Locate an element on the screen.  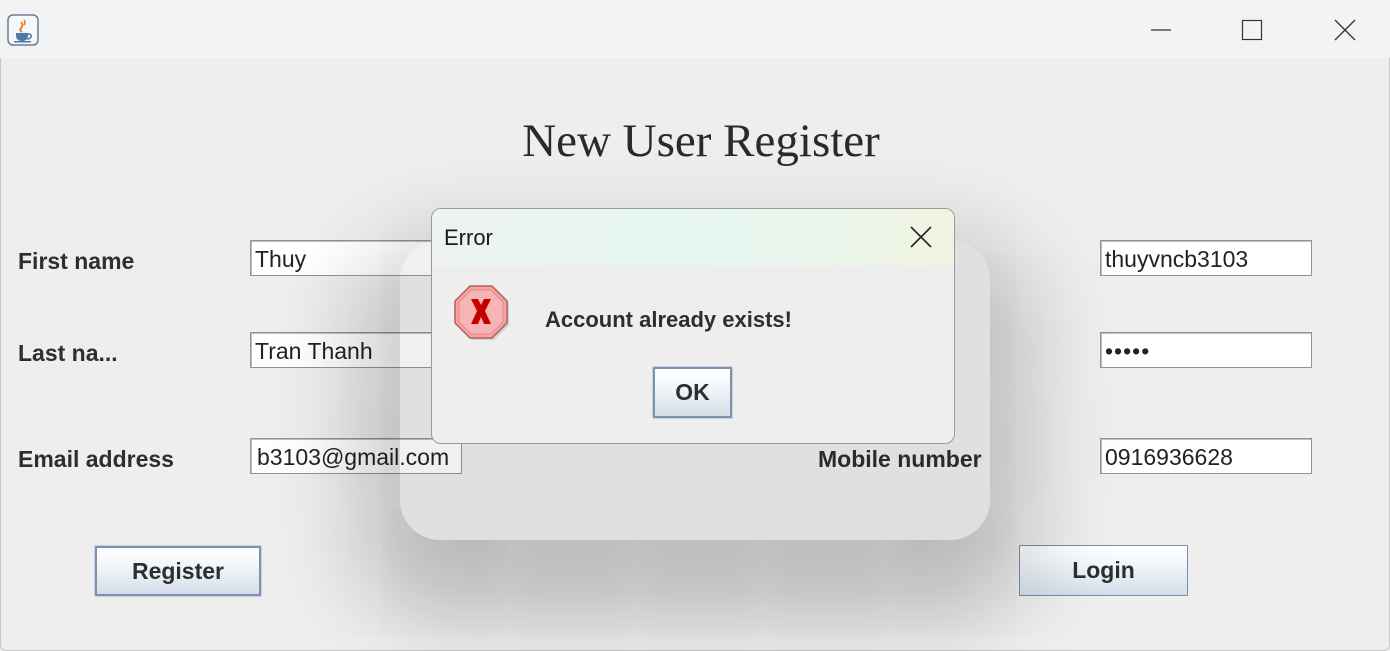
ok-button: OK is located at coordinates (692, 392).